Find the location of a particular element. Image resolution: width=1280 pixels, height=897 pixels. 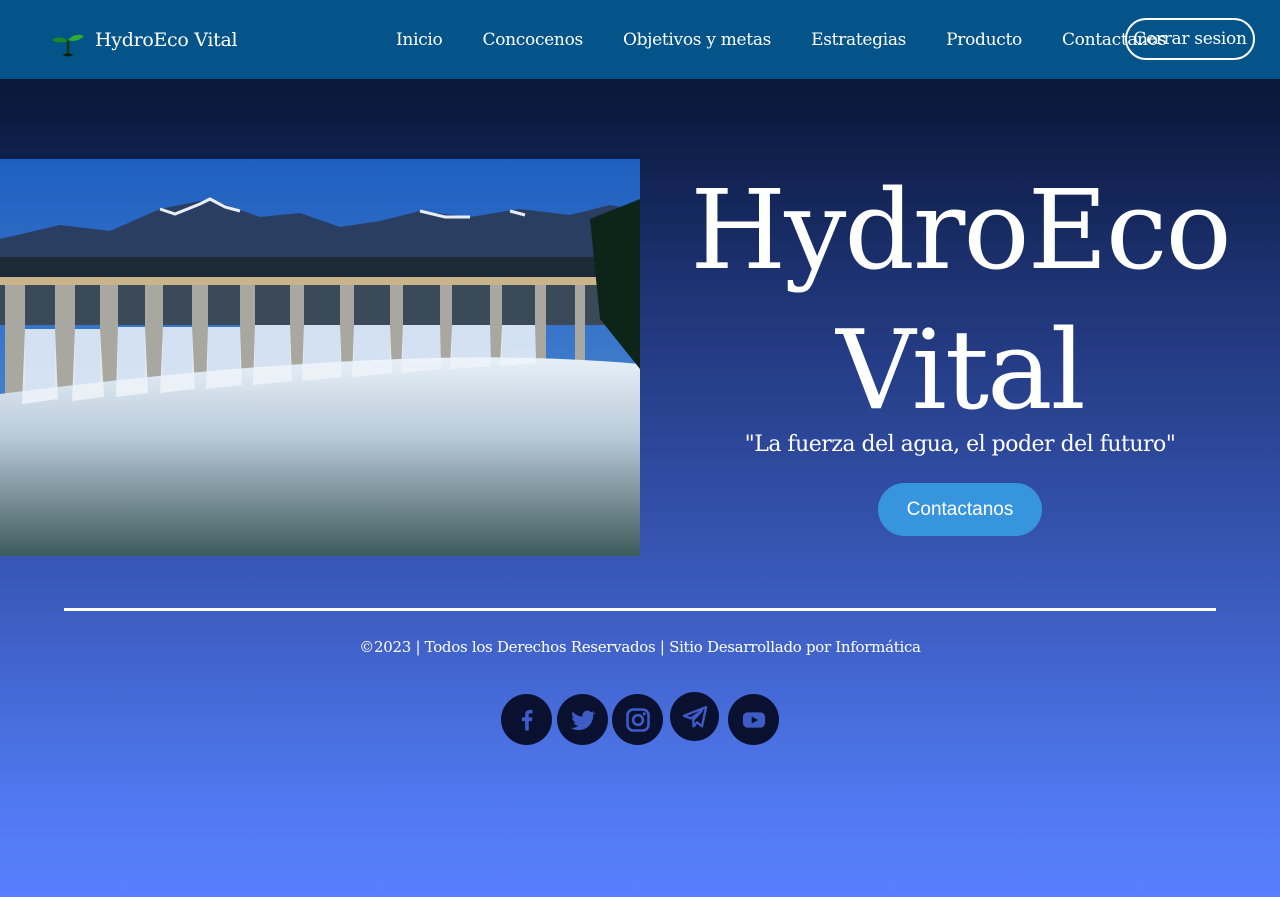

hero-title-line-2: Vital is located at coordinates (961, 370).